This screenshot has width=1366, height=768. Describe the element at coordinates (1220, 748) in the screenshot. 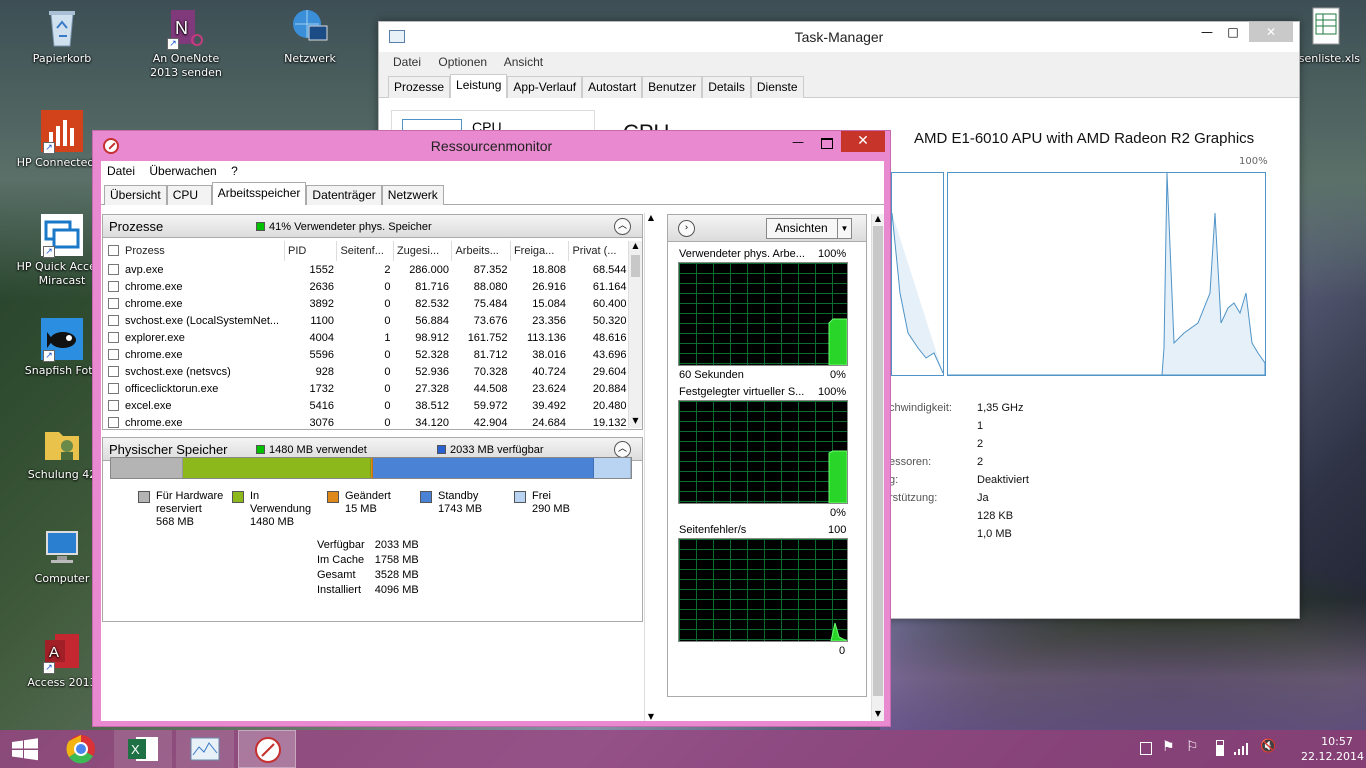

I see `battery-icon` at that location.